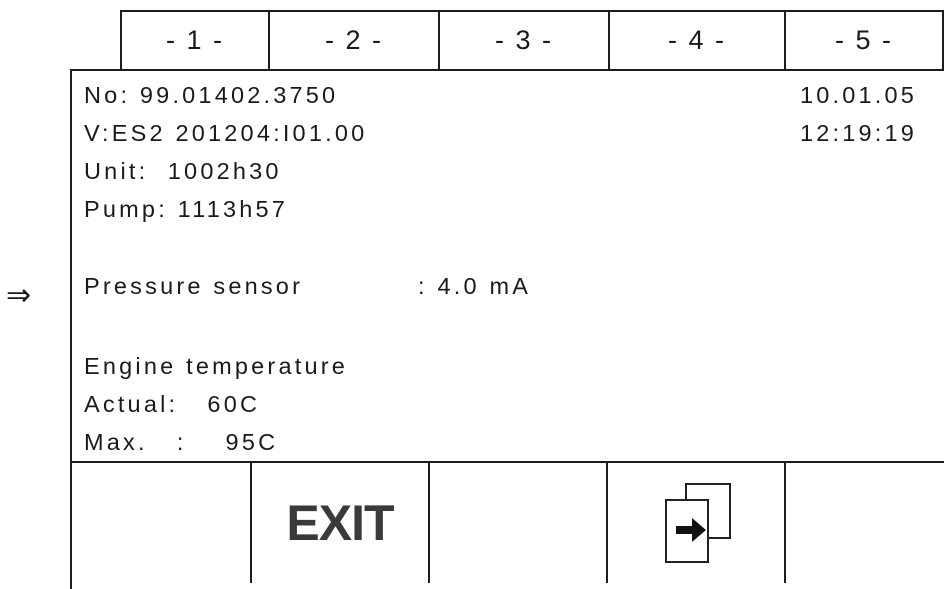  Describe the element at coordinates (859, 133) in the screenshot. I see `time-display: 12:19:19` at that location.